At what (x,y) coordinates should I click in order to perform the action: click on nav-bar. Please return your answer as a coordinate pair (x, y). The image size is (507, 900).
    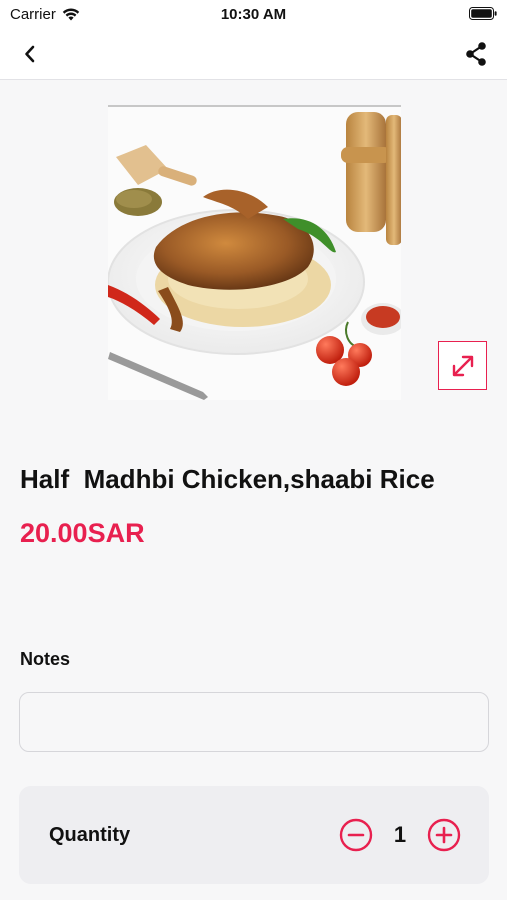
    Looking at the image, I should click on (253, 54).